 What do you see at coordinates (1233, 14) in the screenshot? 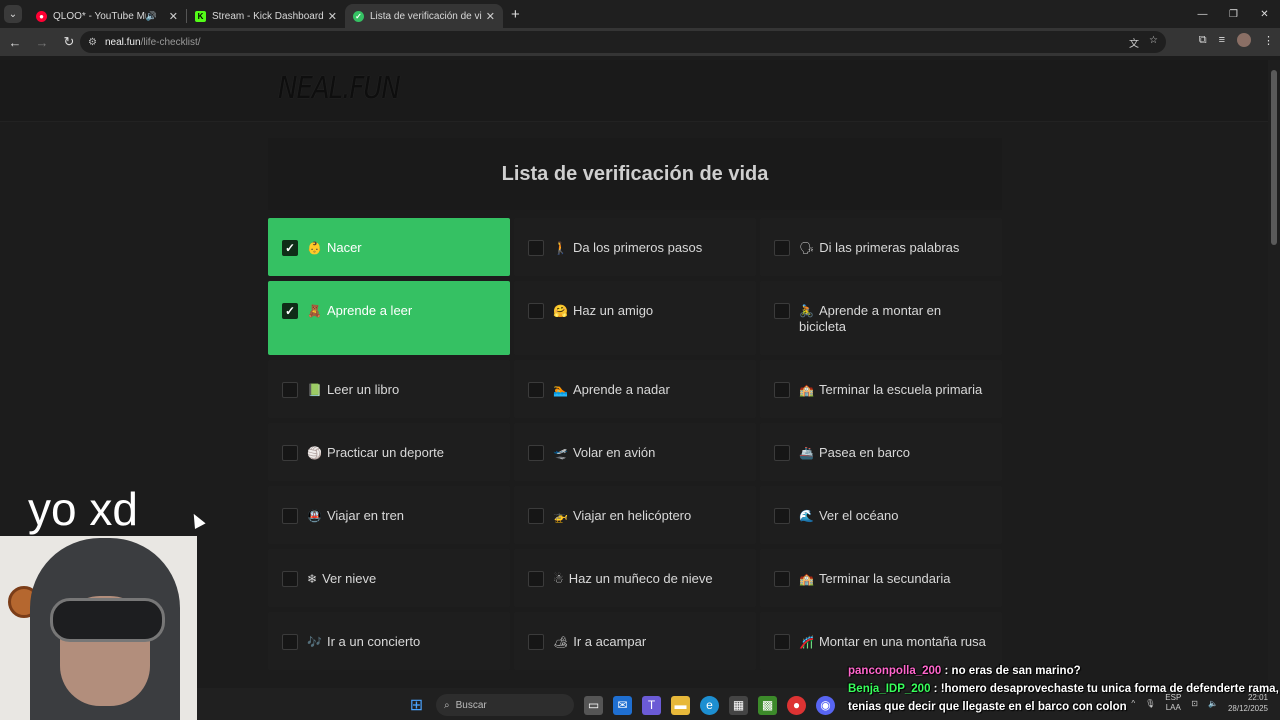
I see `restore-icon: ❐` at bounding box center [1233, 14].